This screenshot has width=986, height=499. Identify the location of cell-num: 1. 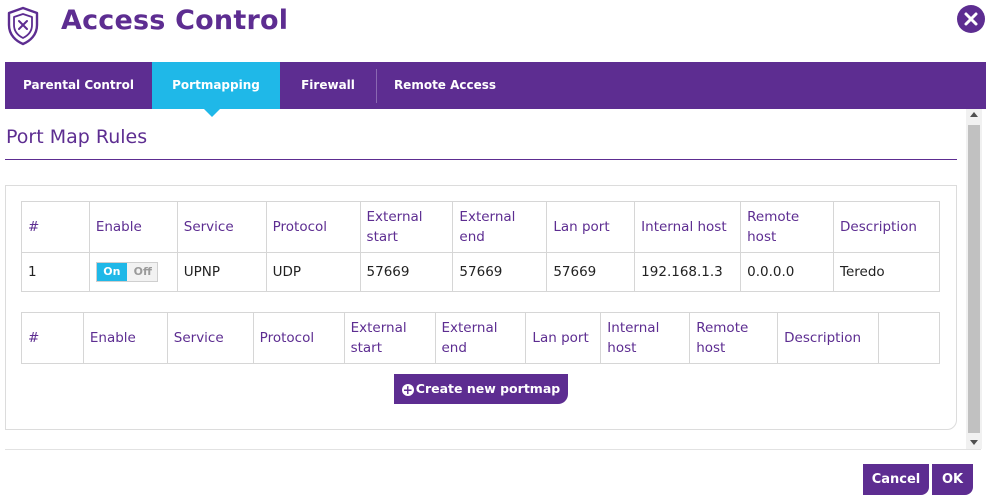
(55, 272).